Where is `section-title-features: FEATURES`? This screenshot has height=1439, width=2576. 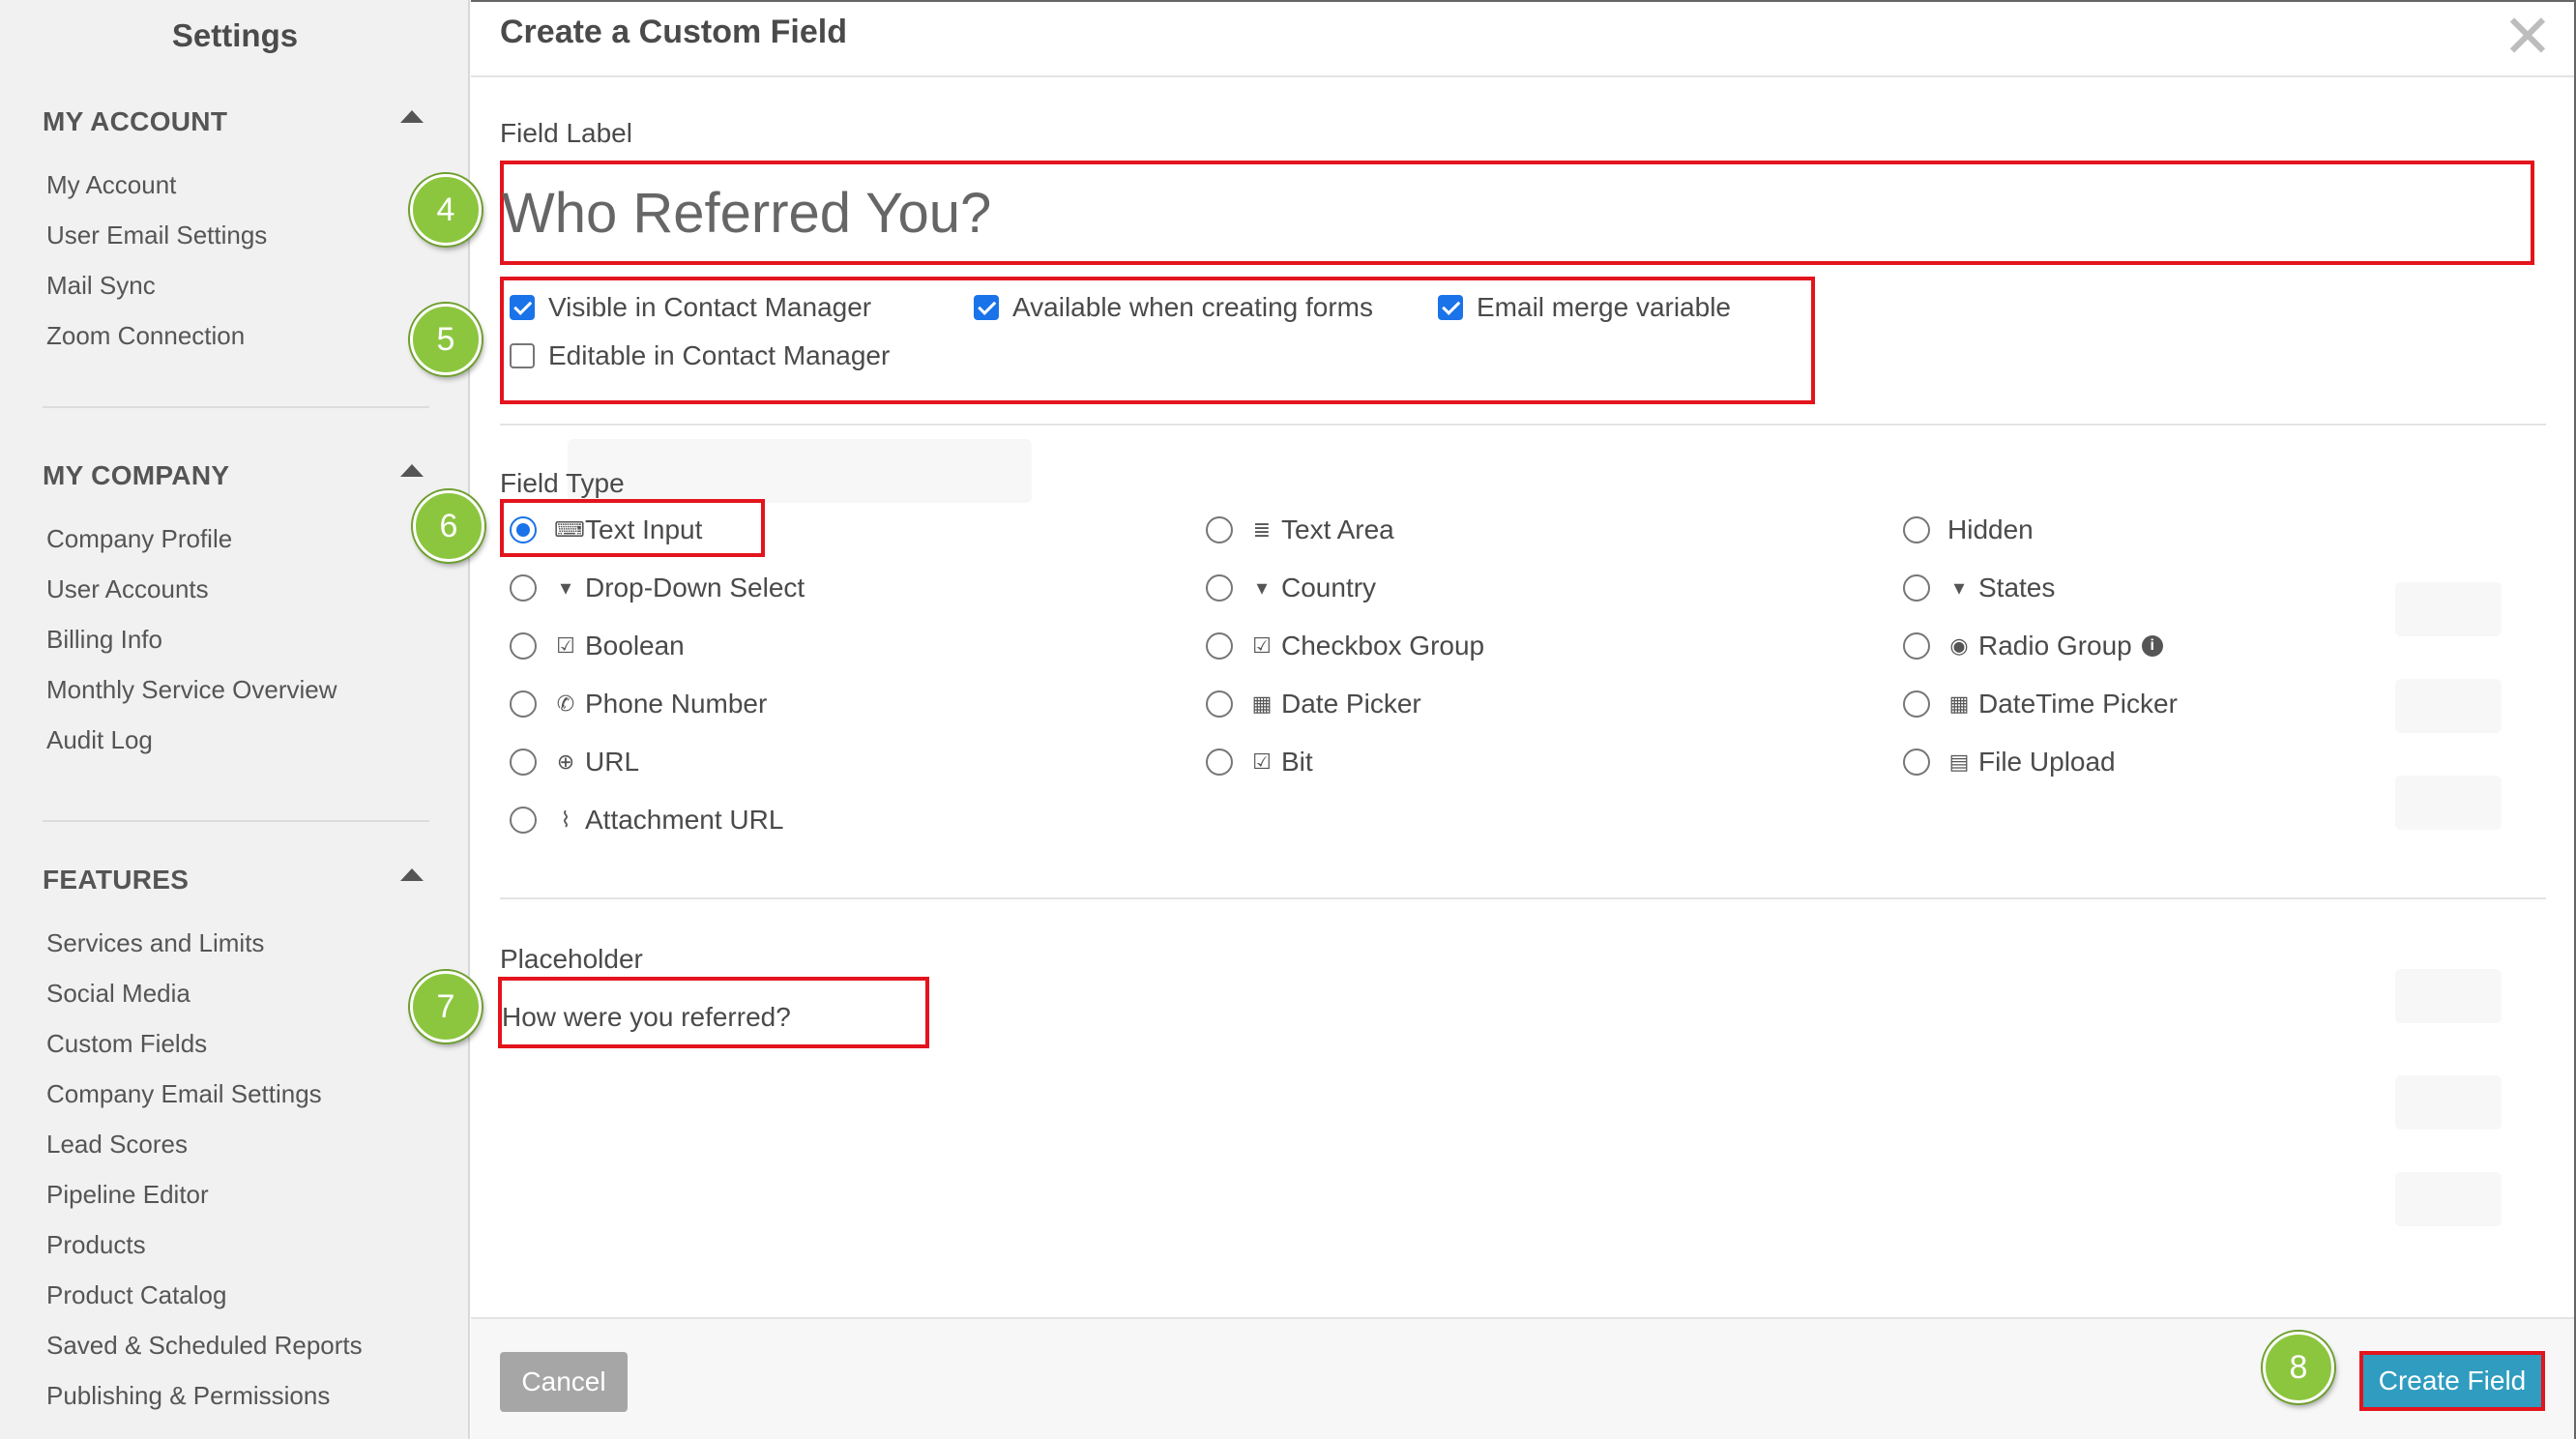 section-title-features: FEATURES is located at coordinates (116, 880).